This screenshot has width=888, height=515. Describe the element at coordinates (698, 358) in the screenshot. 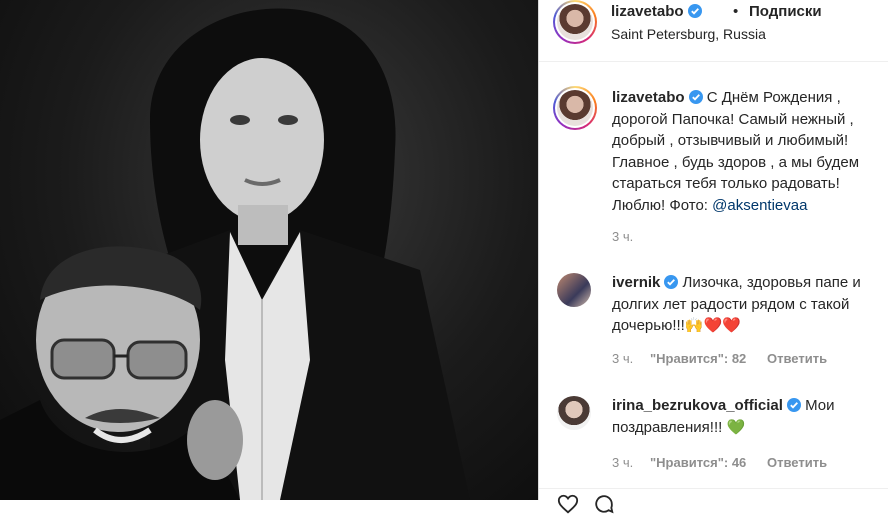

I see `comment-likes: "Нравится": 82` at that location.